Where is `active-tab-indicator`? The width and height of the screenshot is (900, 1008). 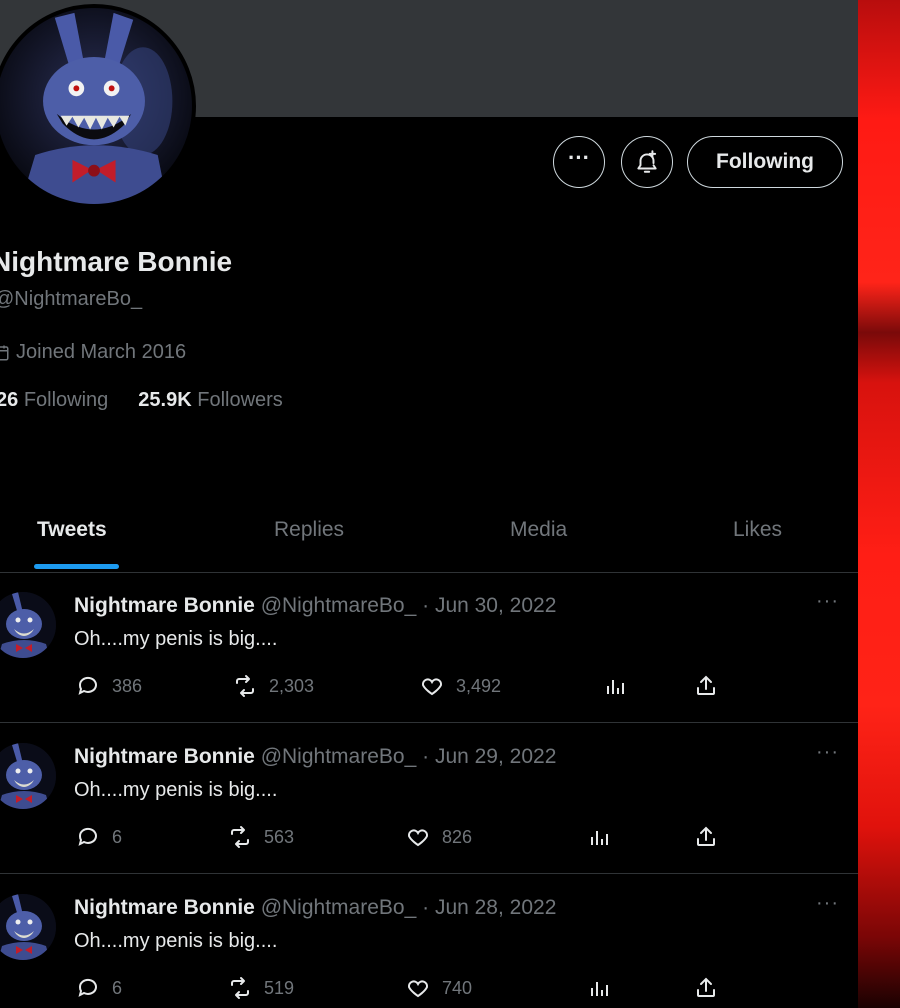
active-tab-indicator is located at coordinates (76, 566).